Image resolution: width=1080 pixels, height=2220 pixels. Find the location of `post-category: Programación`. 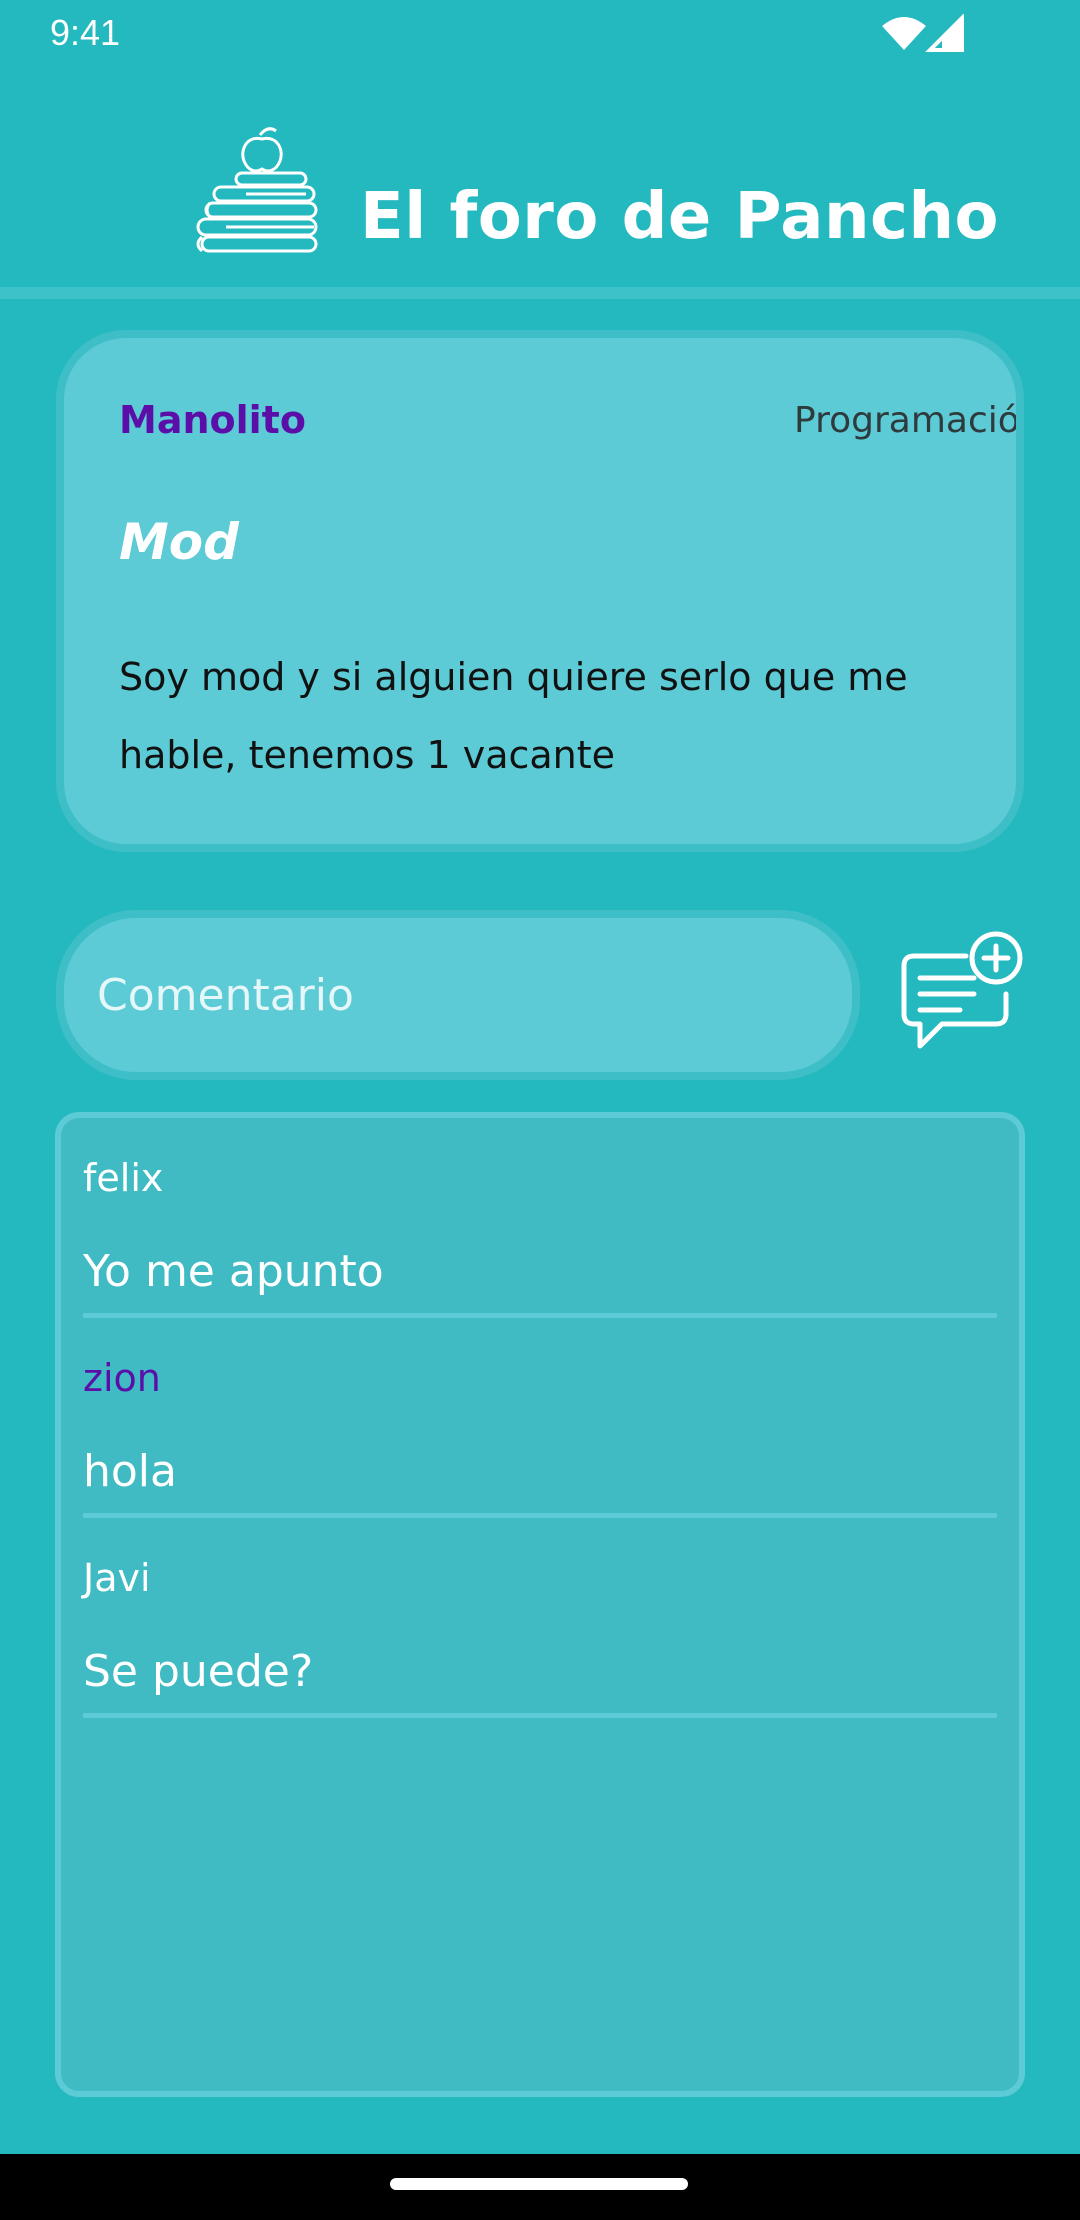

post-category: Programación is located at coordinates (909, 420).